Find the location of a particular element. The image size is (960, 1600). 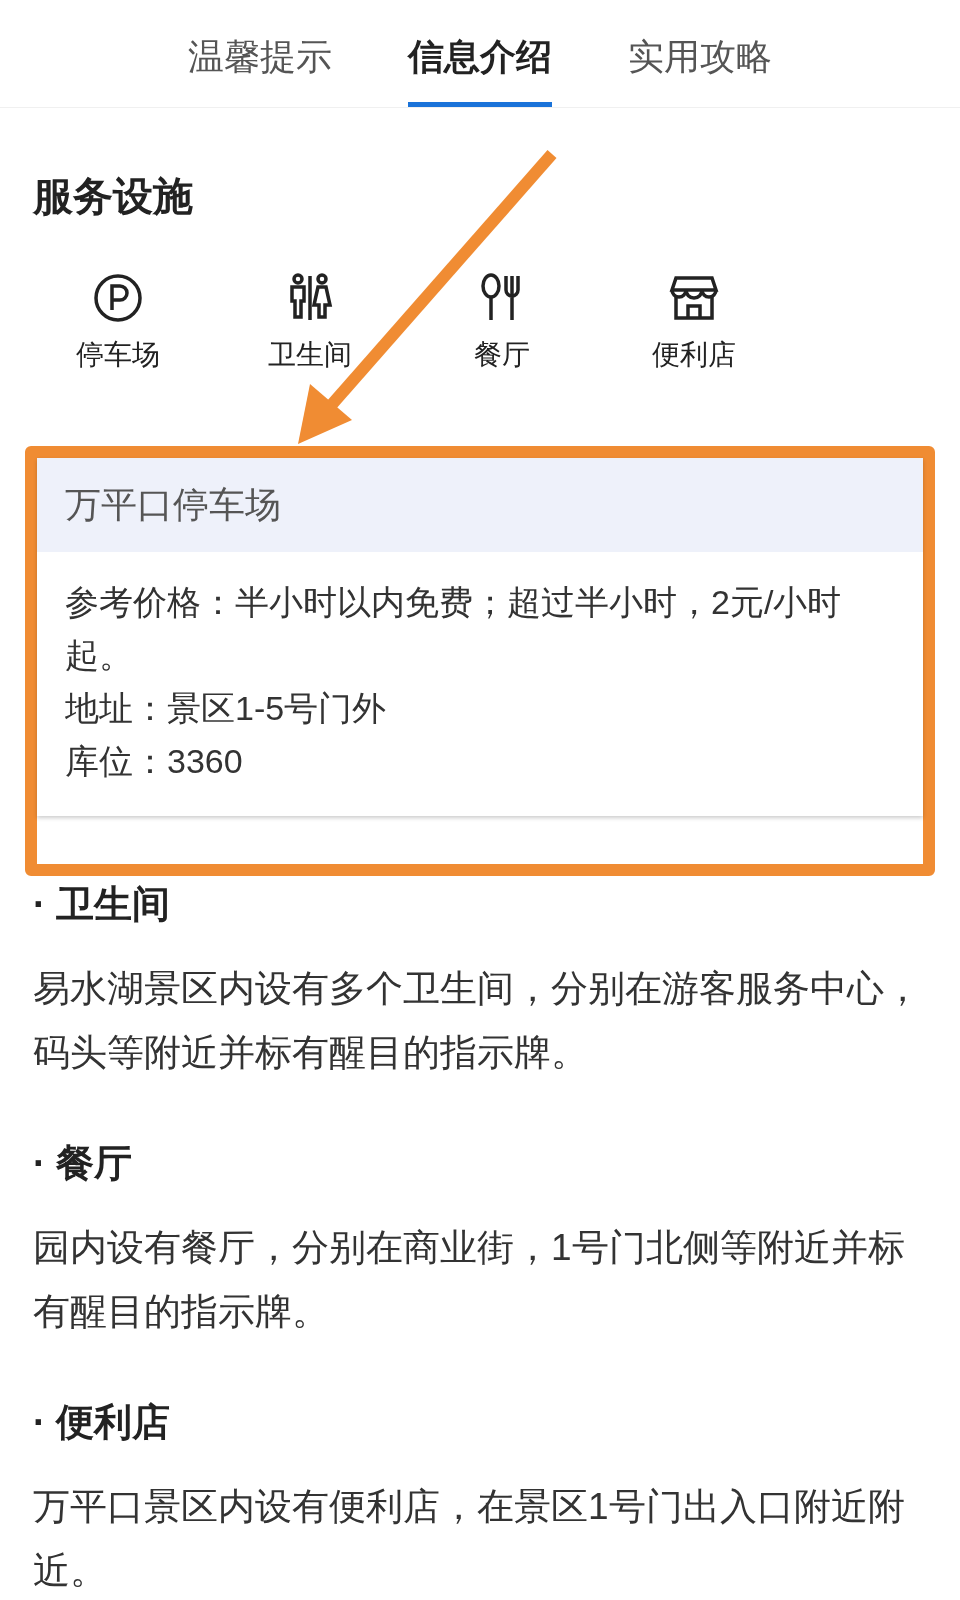

section-title: · 卫生间 is located at coordinates (102, 904).